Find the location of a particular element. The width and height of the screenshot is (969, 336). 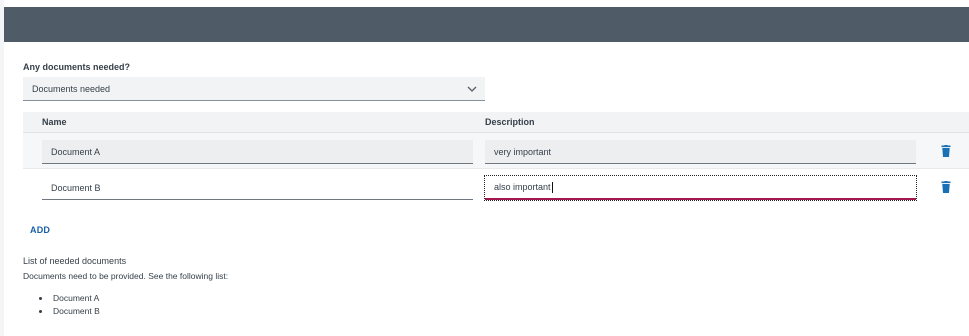

description-input: very important is located at coordinates (700, 152).